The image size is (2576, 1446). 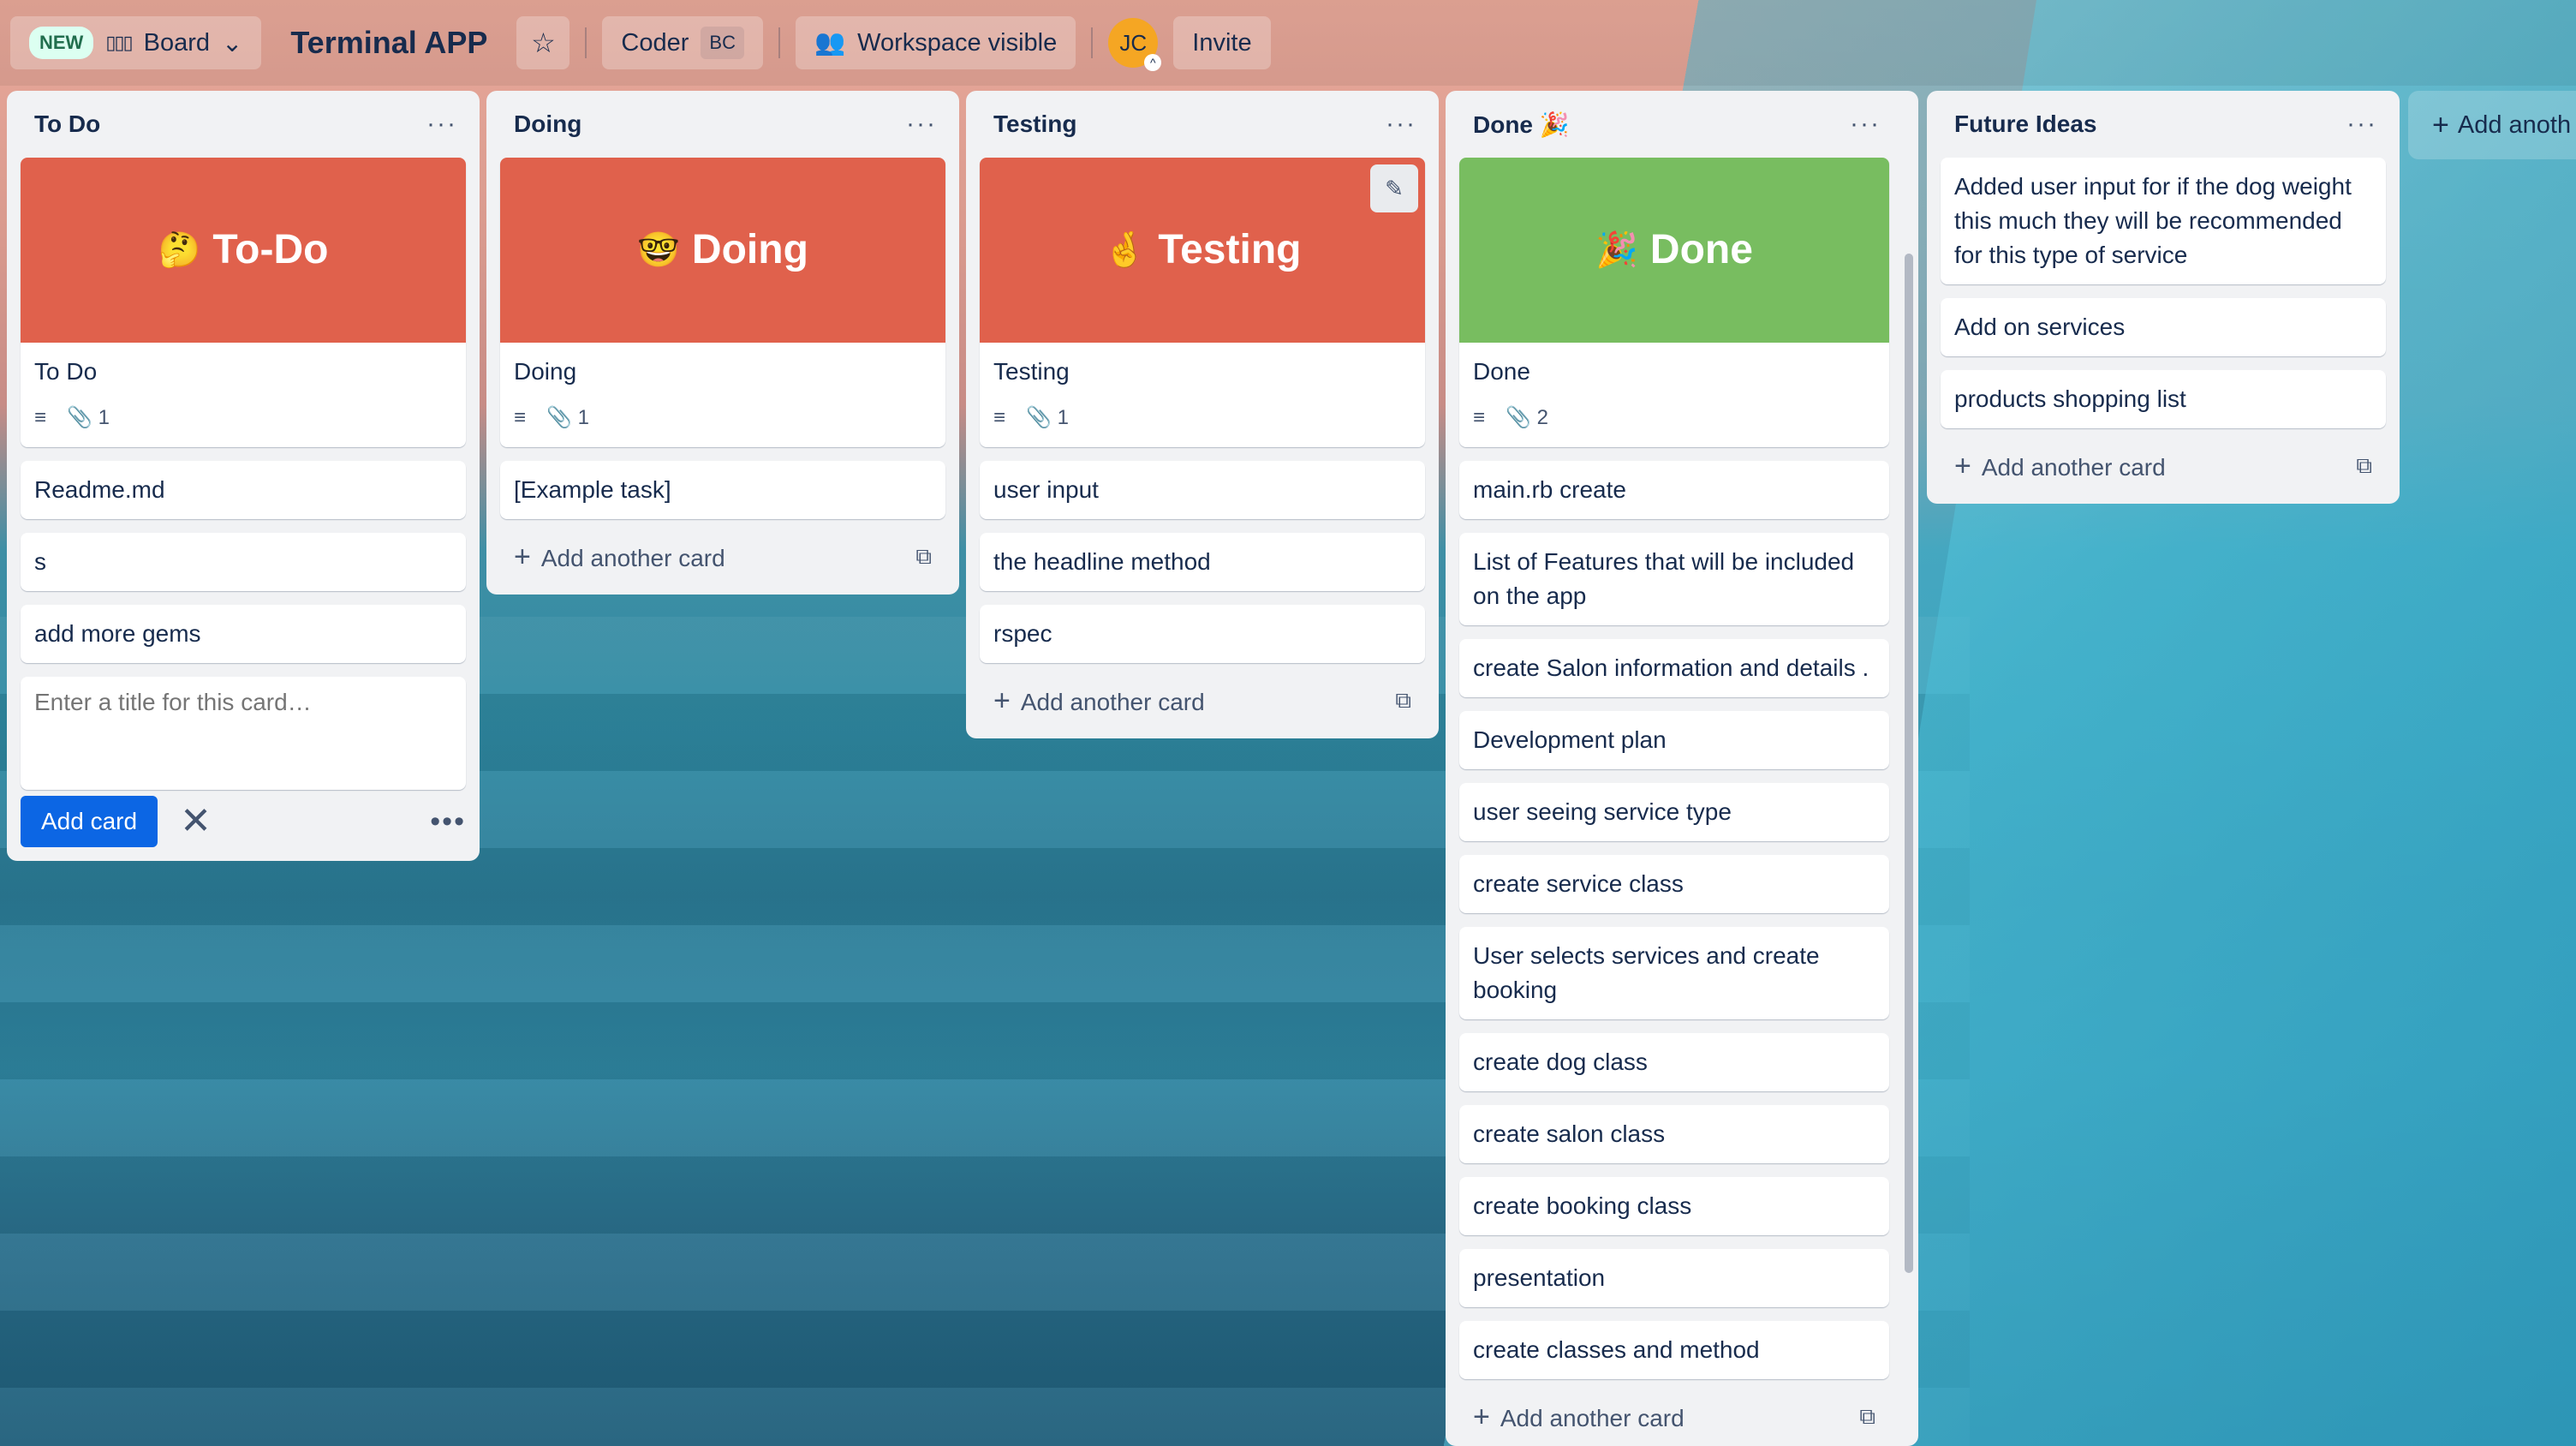 What do you see at coordinates (1125, 250) in the screenshot?
I see `crossed-fingers-emoji: 🤞` at bounding box center [1125, 250].